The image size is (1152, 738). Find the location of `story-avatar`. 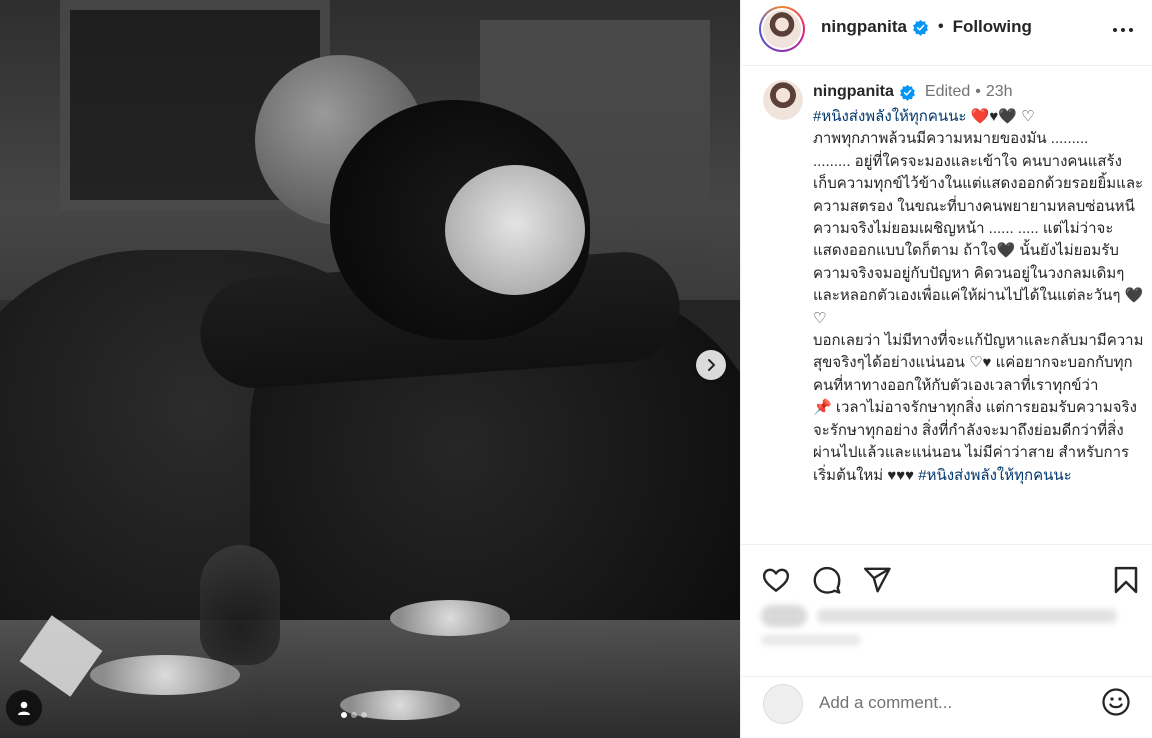

story-avatar is located at coordinates (782, 29).